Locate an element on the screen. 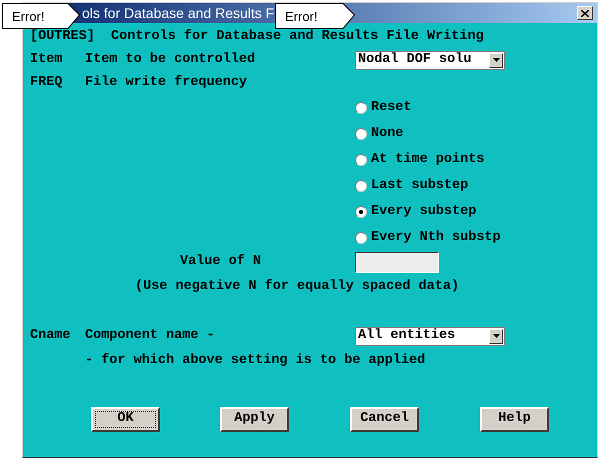 This screenshot has height=462, width=599. field-label: Component name - is located at coordinates (150, 335).